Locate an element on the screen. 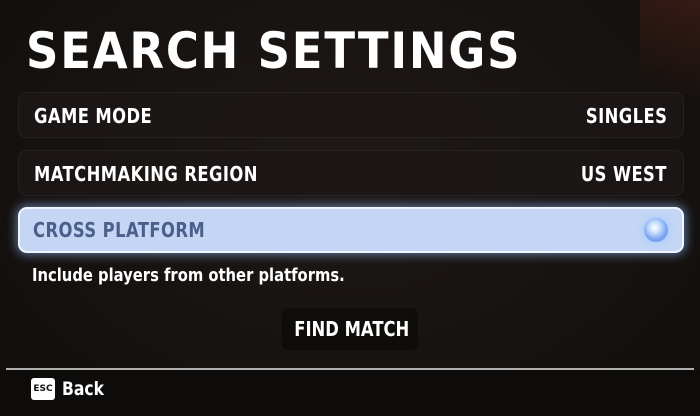 The width and height of the screenshot is (700, 416). find-match-label: FIND MATCH is located at coordinates (352, 329).